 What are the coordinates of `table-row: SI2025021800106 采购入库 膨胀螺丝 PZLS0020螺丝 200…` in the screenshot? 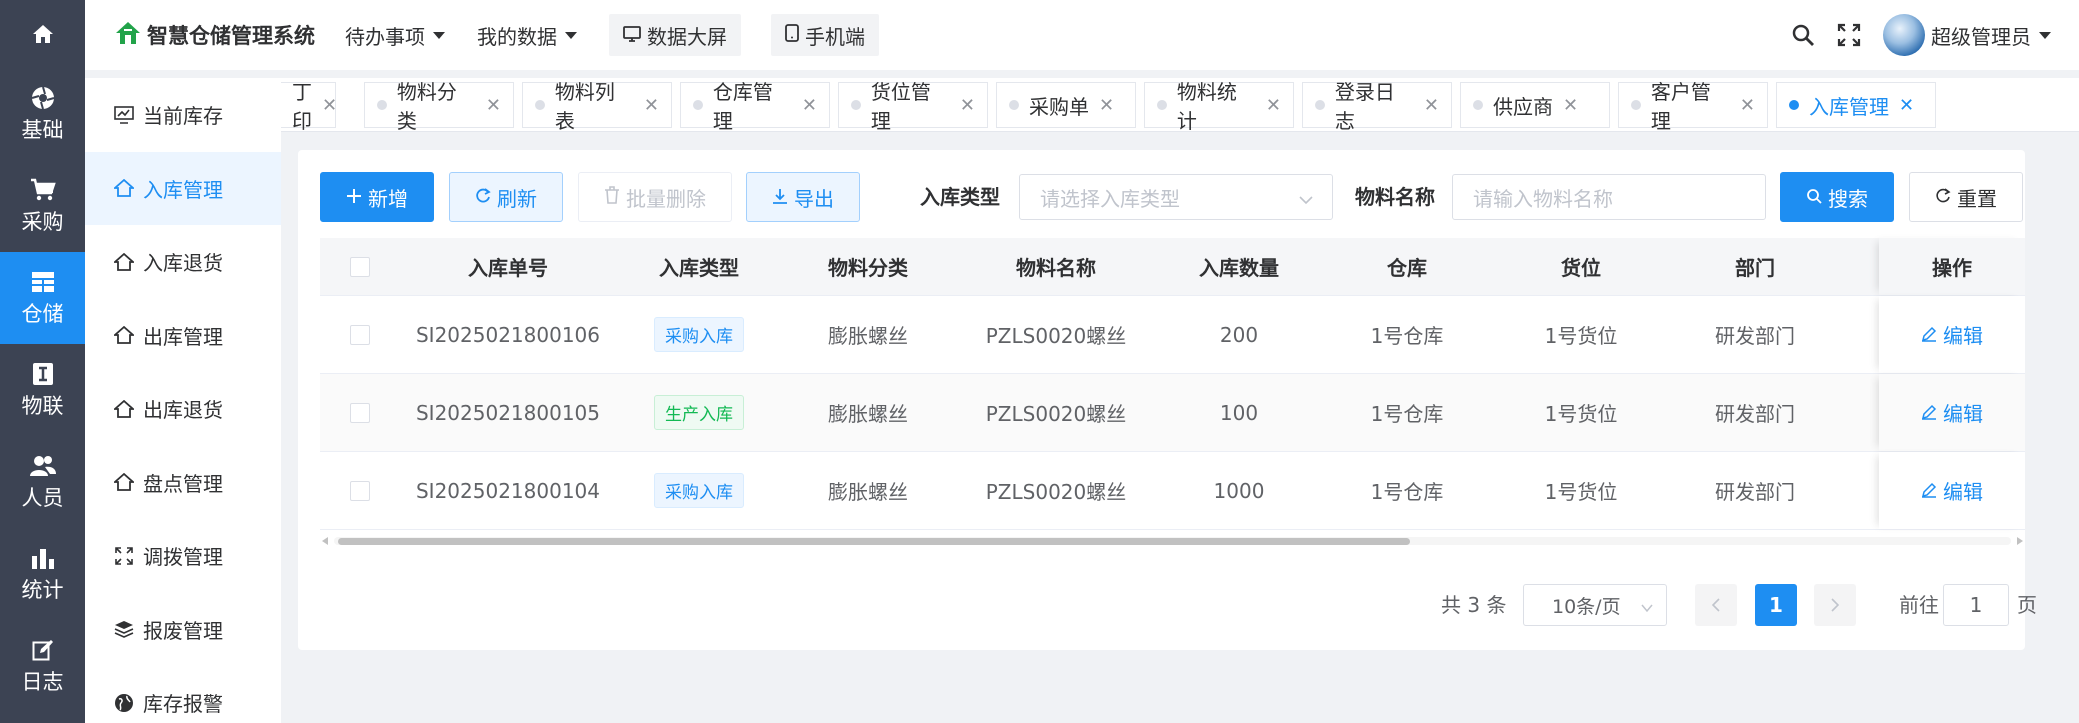 It's located at (1172, 335).